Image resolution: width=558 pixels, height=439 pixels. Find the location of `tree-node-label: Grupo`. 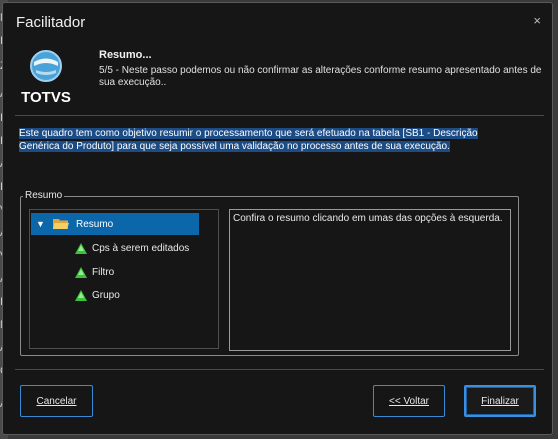

tree-node-label: Grupo is located at coordinates (106, 295).